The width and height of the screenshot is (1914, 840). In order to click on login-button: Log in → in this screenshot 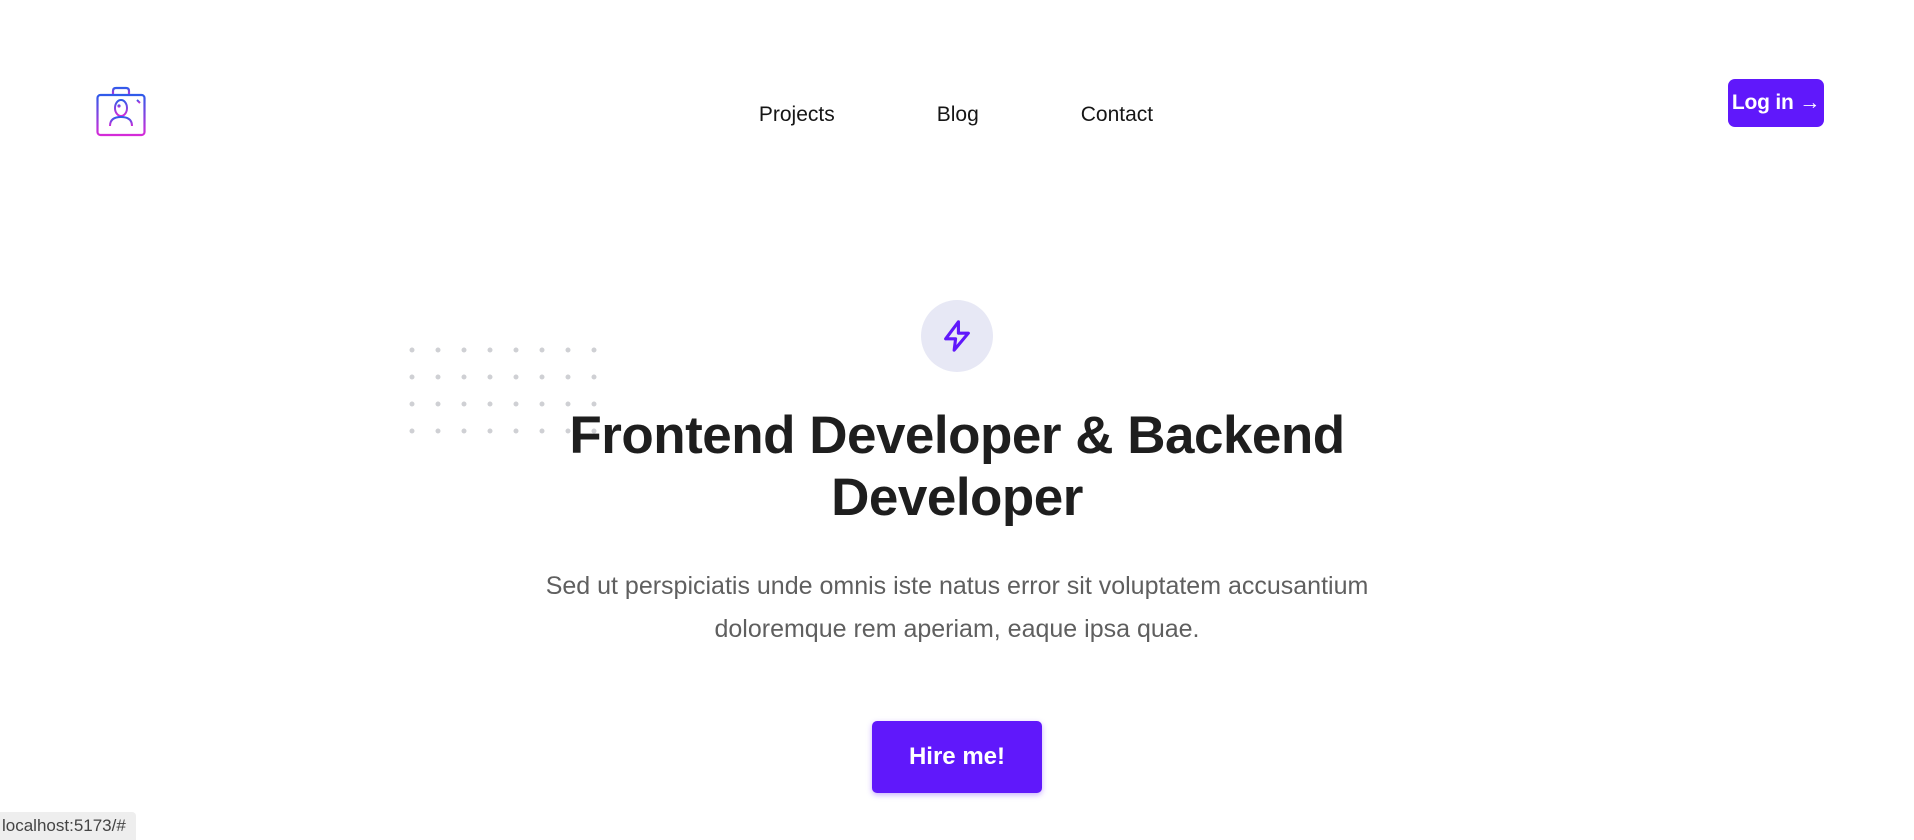, I will do `click(1776, 103)`.